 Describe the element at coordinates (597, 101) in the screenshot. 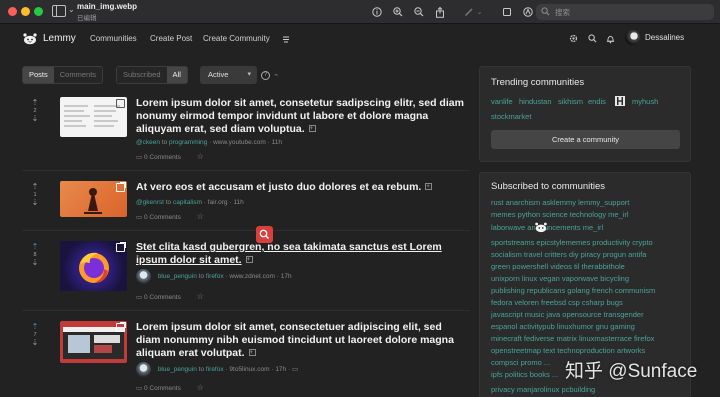

I see `community-link: endis` at that location.